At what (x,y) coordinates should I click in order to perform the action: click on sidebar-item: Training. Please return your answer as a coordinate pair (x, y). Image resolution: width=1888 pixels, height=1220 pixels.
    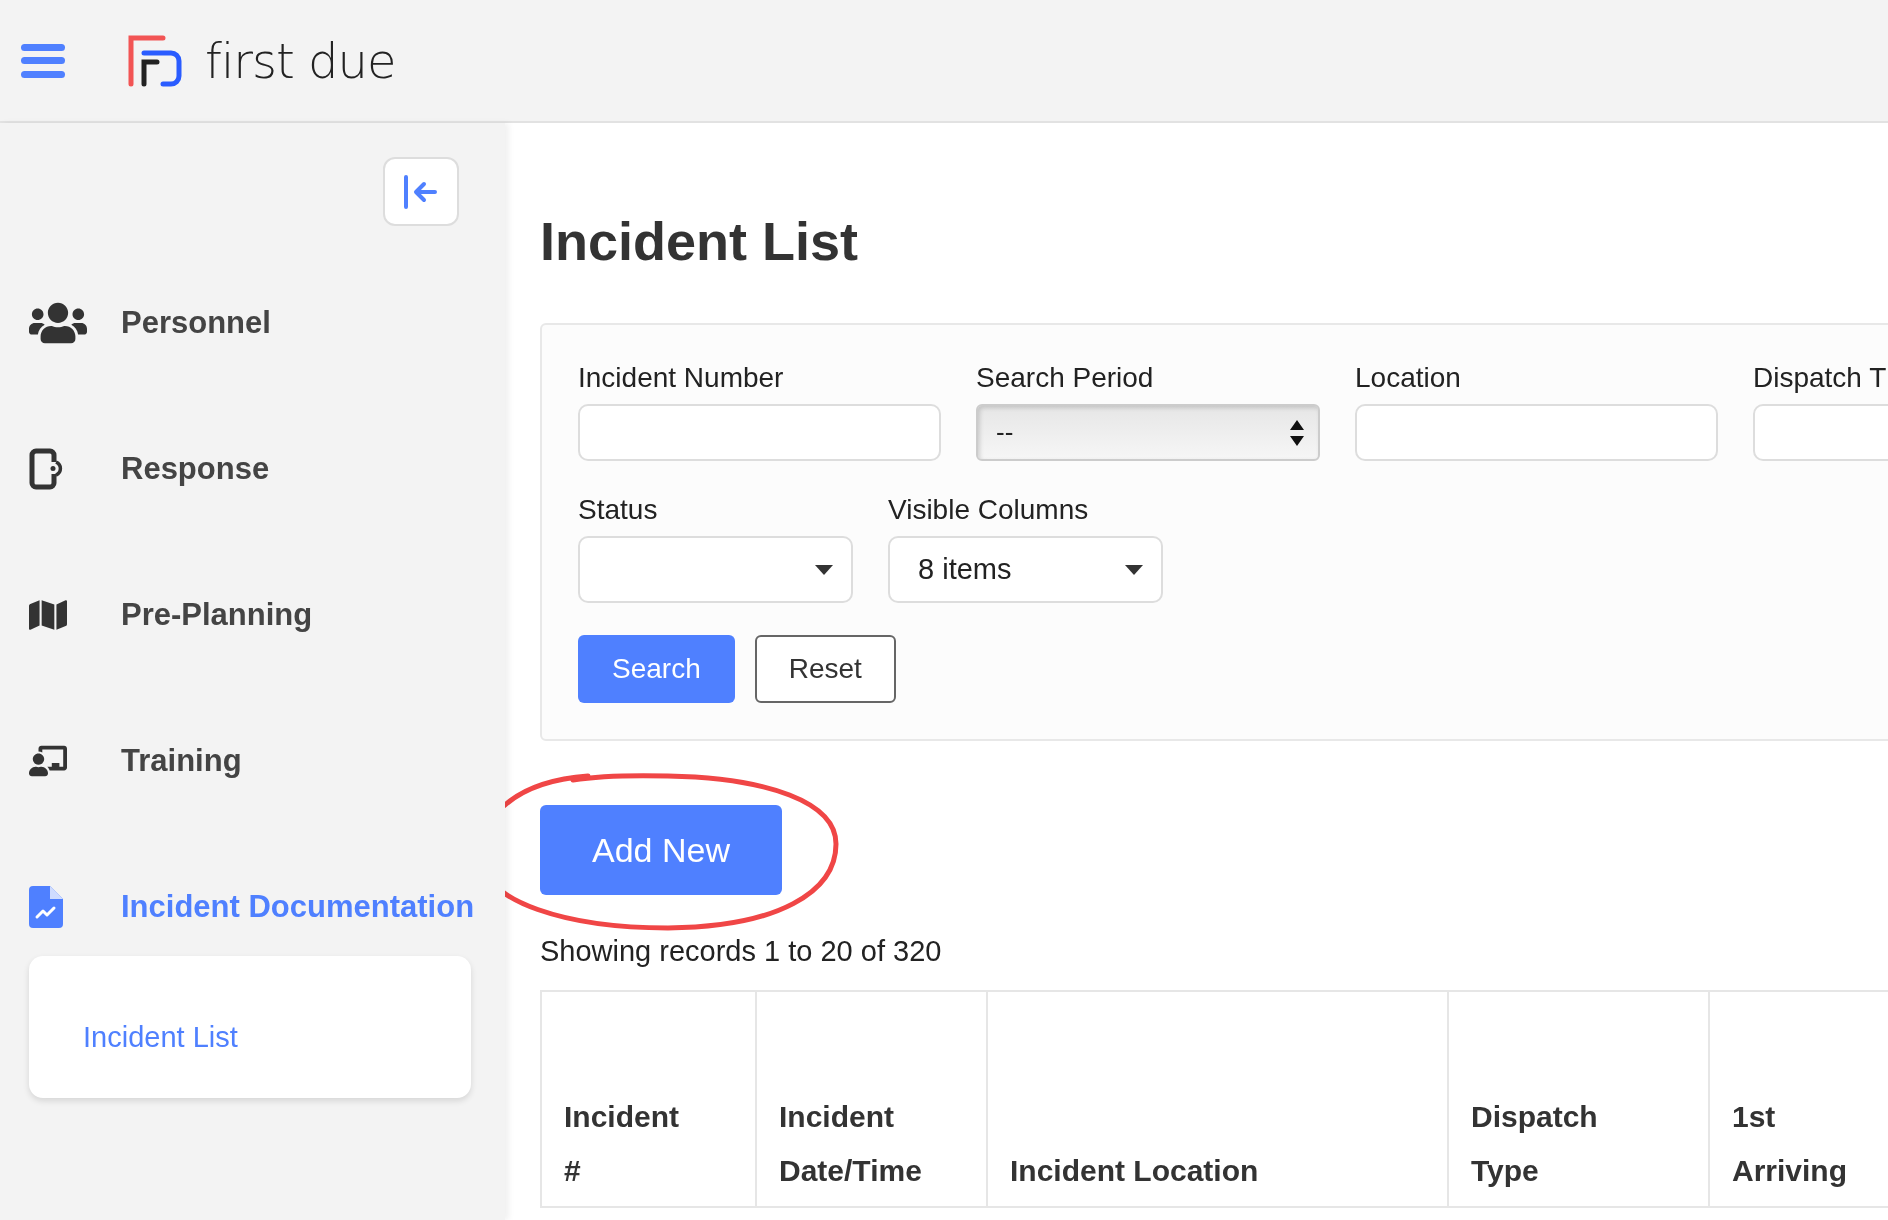
    Looking at the image, I should click on (135, 761).